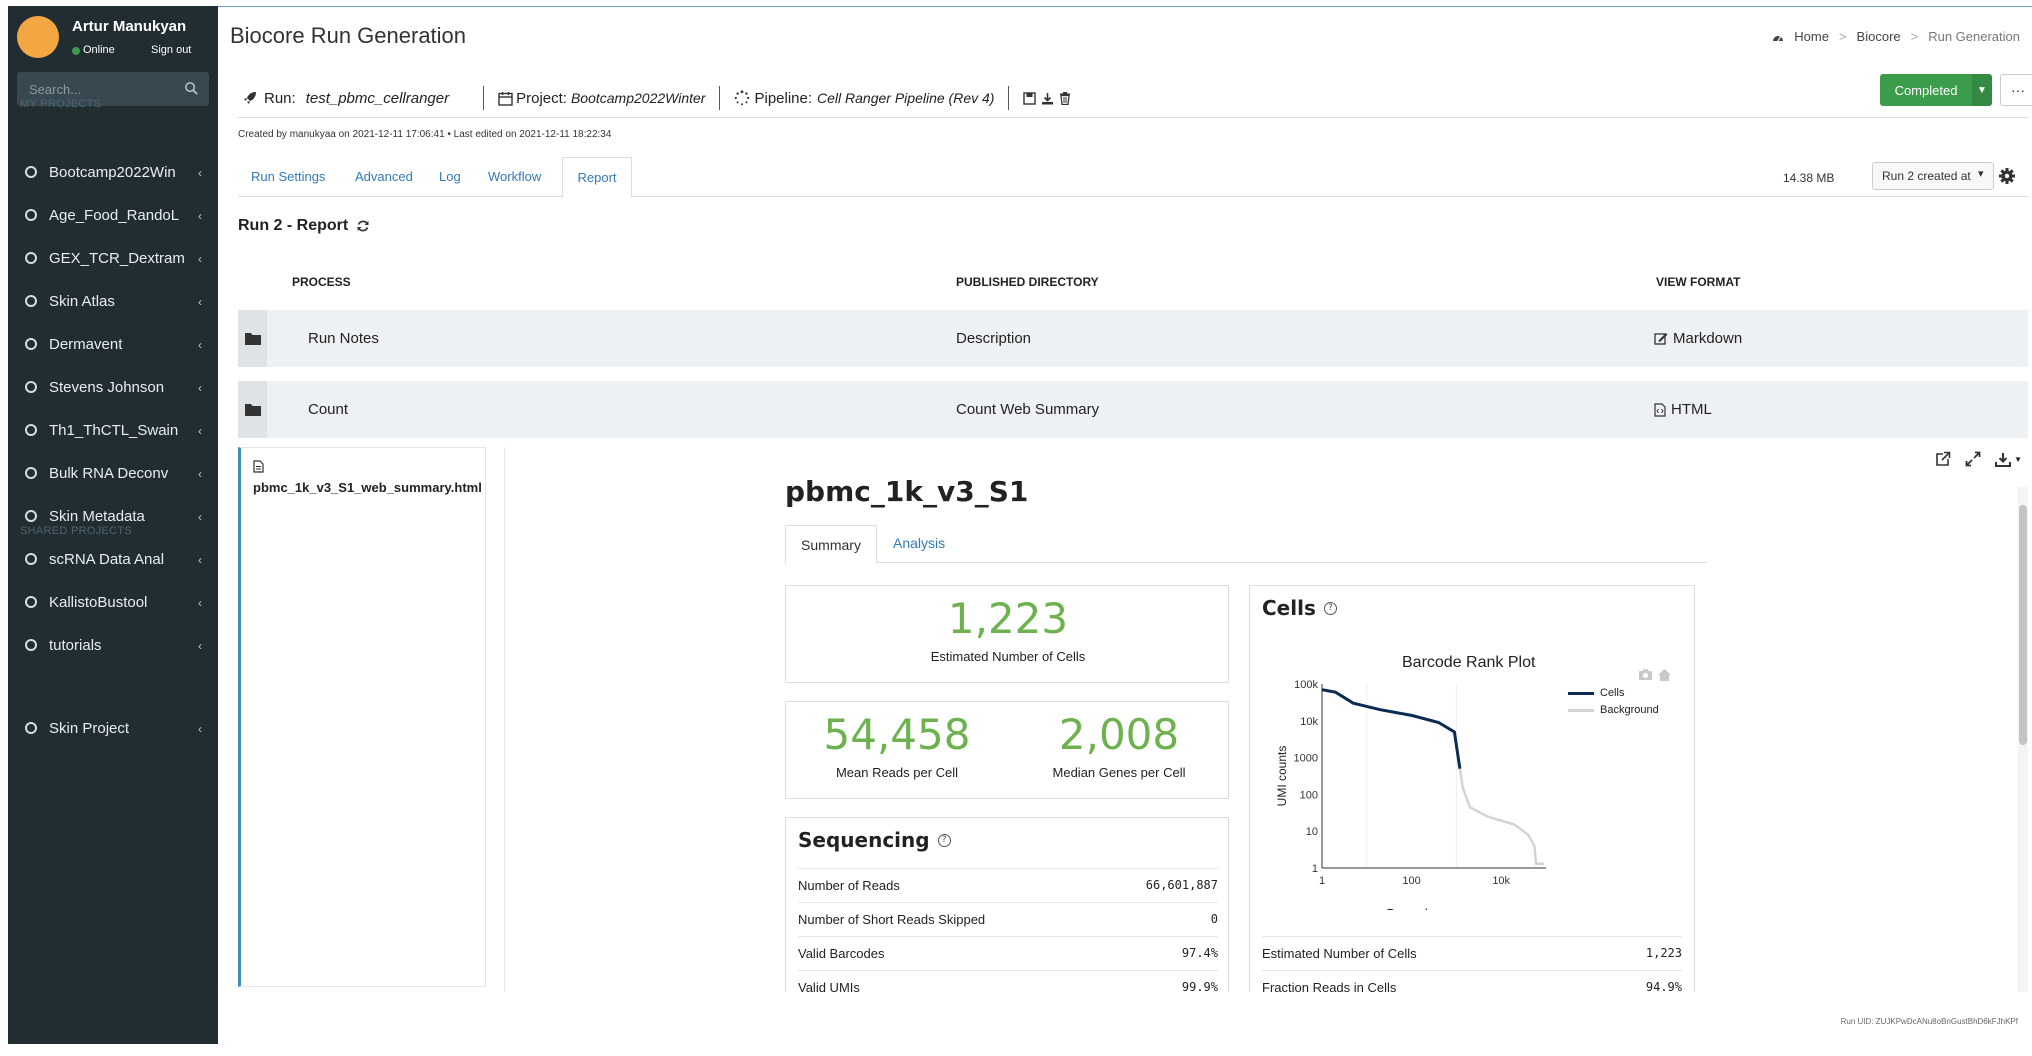 This screenshot has width=2032, height=1056. Describe the element at coordinates (280, 98) in the screenshot. I see `run-label: Run:` at that location.